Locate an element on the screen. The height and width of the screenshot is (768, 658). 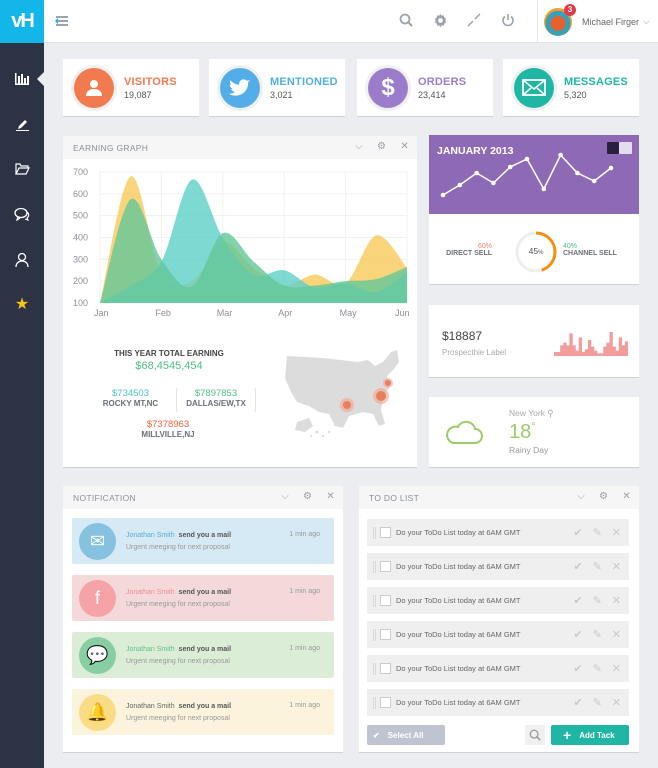
sidebar-item-chat is located at coordinates (22, 214).